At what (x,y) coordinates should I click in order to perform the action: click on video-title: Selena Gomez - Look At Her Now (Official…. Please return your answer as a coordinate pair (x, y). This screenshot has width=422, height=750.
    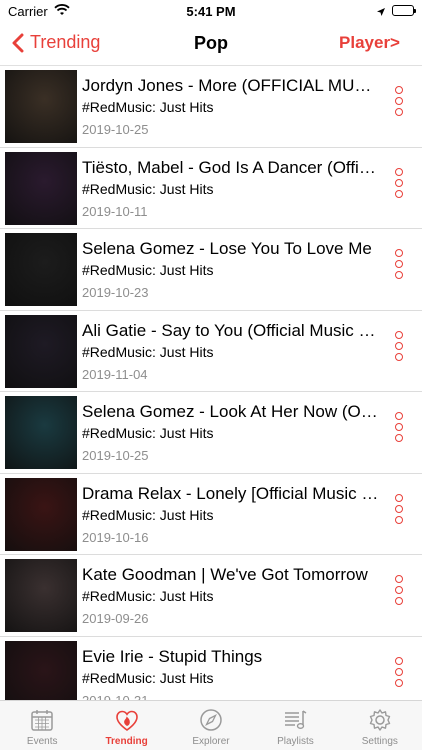
    Looking at the image, I should click on (232, 411).